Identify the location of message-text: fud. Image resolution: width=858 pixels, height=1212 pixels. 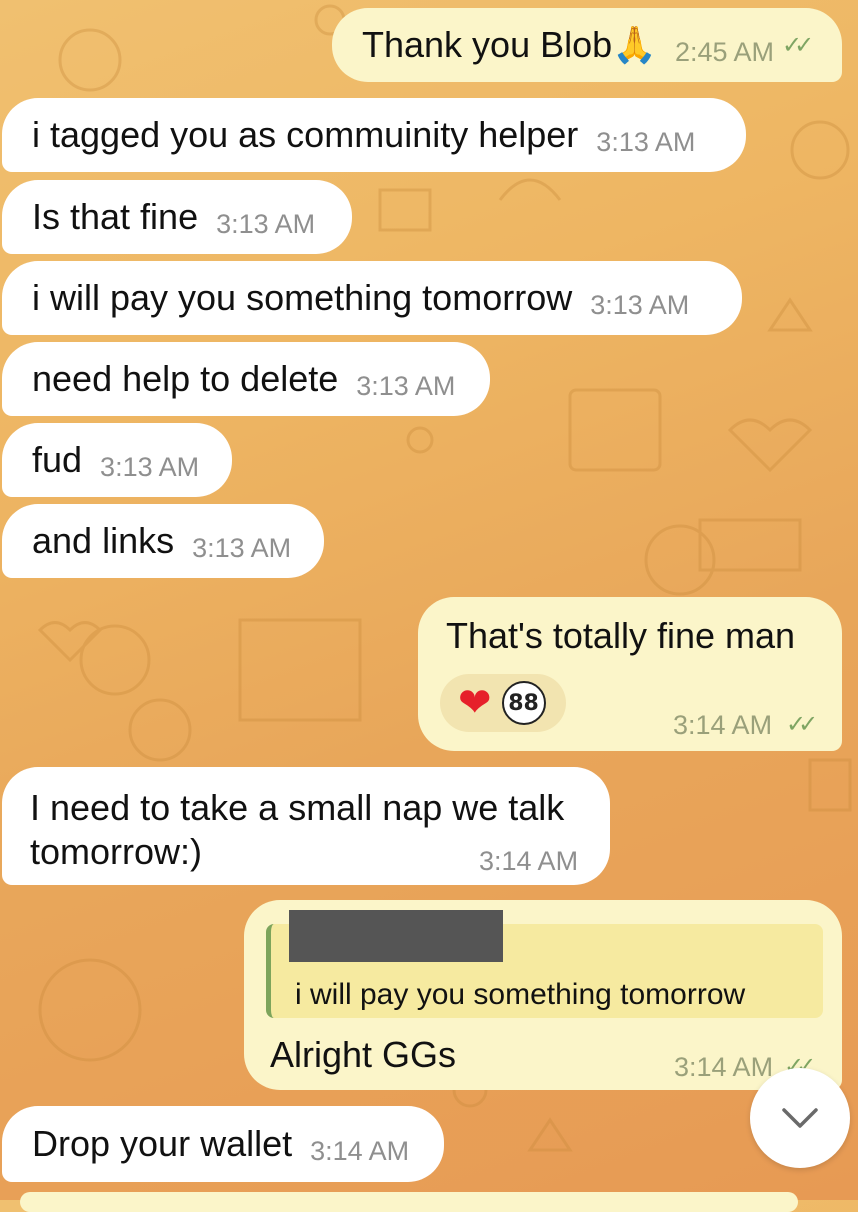
(57, 459).